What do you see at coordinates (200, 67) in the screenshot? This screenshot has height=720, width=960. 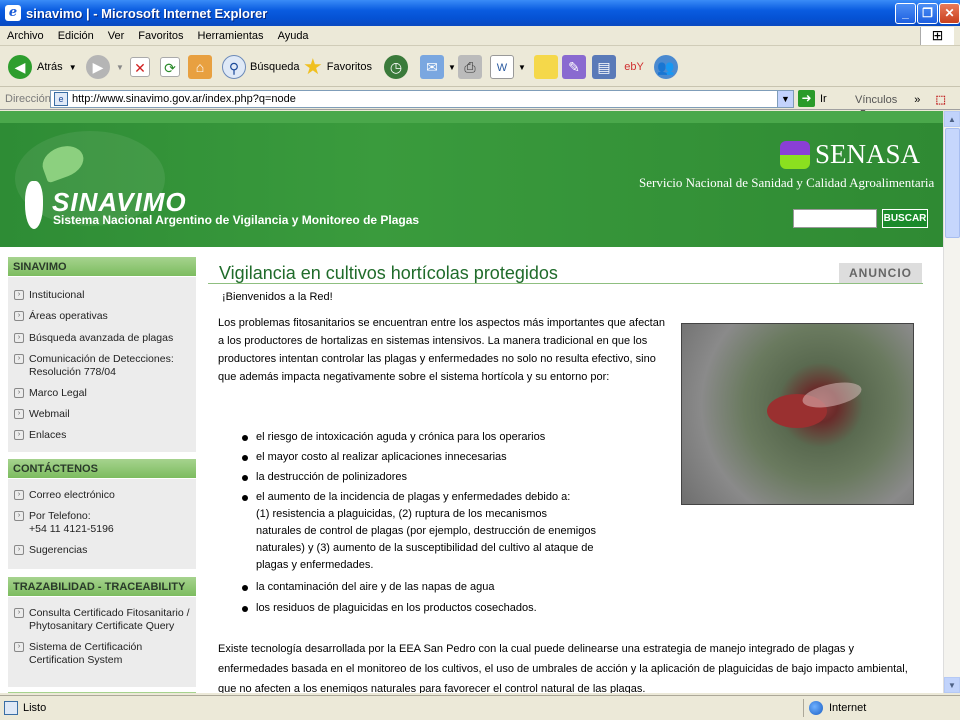 I see `home-button: ⌂` at bounding box center [200, 67].